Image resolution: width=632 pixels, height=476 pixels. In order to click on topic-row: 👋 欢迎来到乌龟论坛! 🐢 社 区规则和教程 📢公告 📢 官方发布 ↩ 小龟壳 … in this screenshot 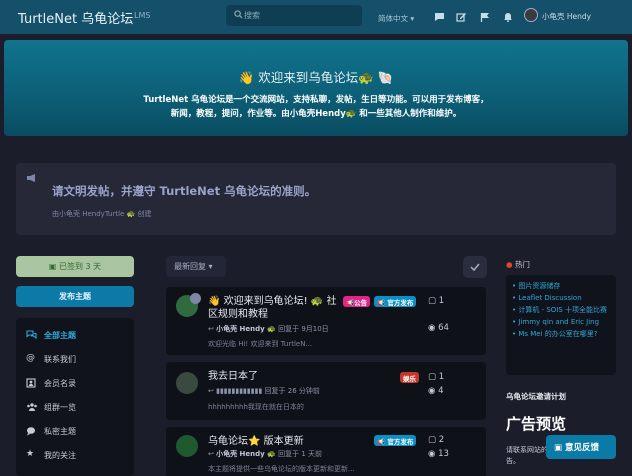, I will do `click(326, 321)`.